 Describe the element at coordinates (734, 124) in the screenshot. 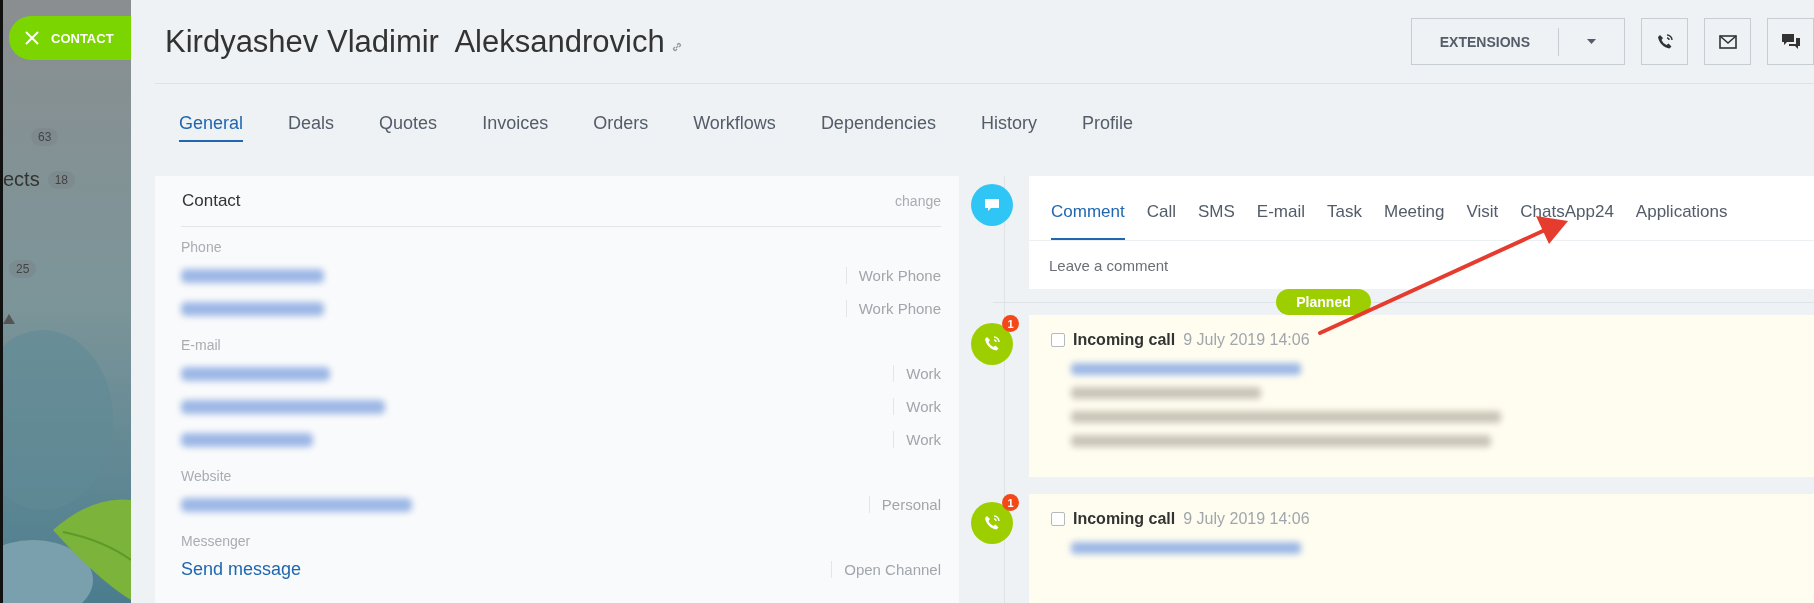

I see `tab: Workflows` at that location.